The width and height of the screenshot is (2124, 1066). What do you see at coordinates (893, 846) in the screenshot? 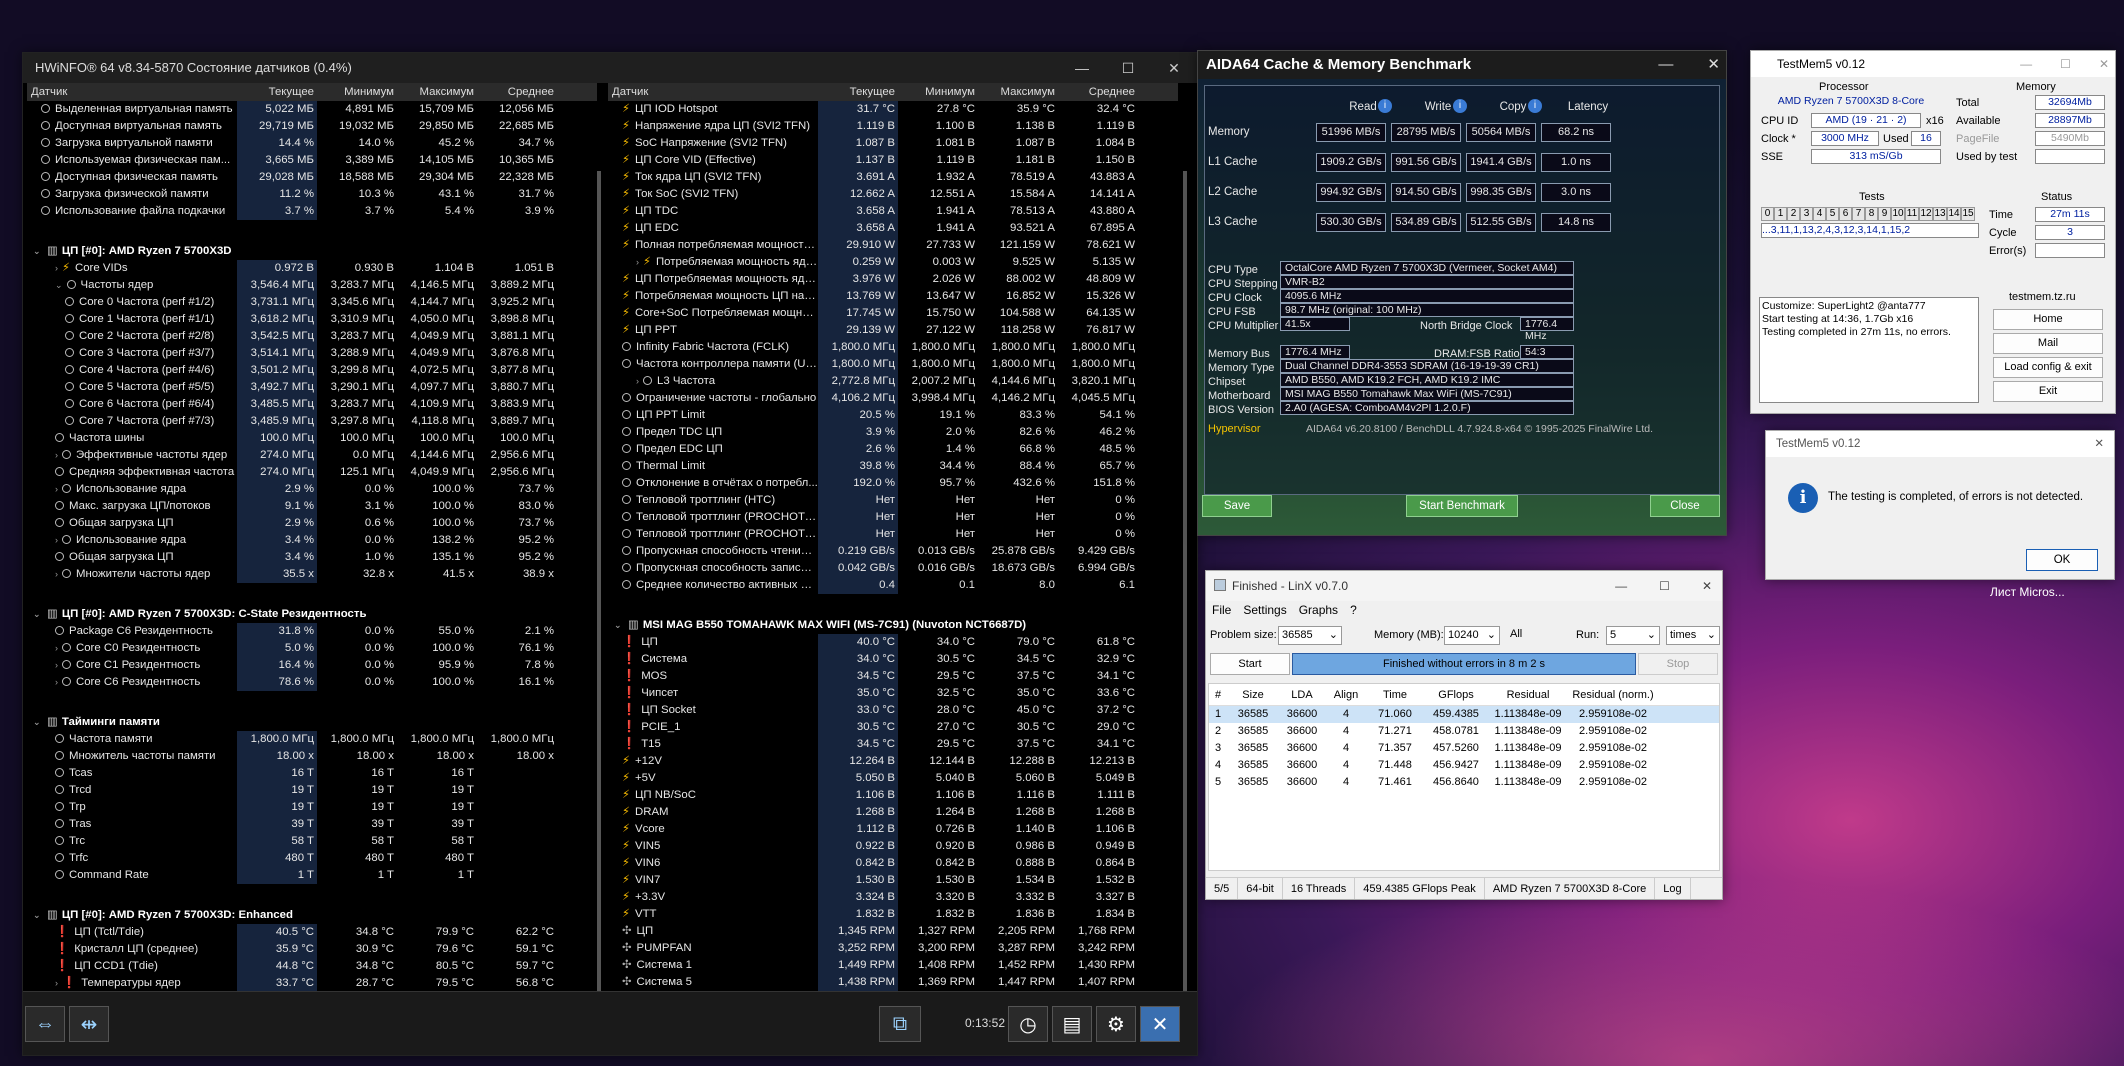
I see `sensor-row: ⚡ VIN5 0.922 В 0.920 В 0.986 В 0.949 В` at bounding box center [893, 846].